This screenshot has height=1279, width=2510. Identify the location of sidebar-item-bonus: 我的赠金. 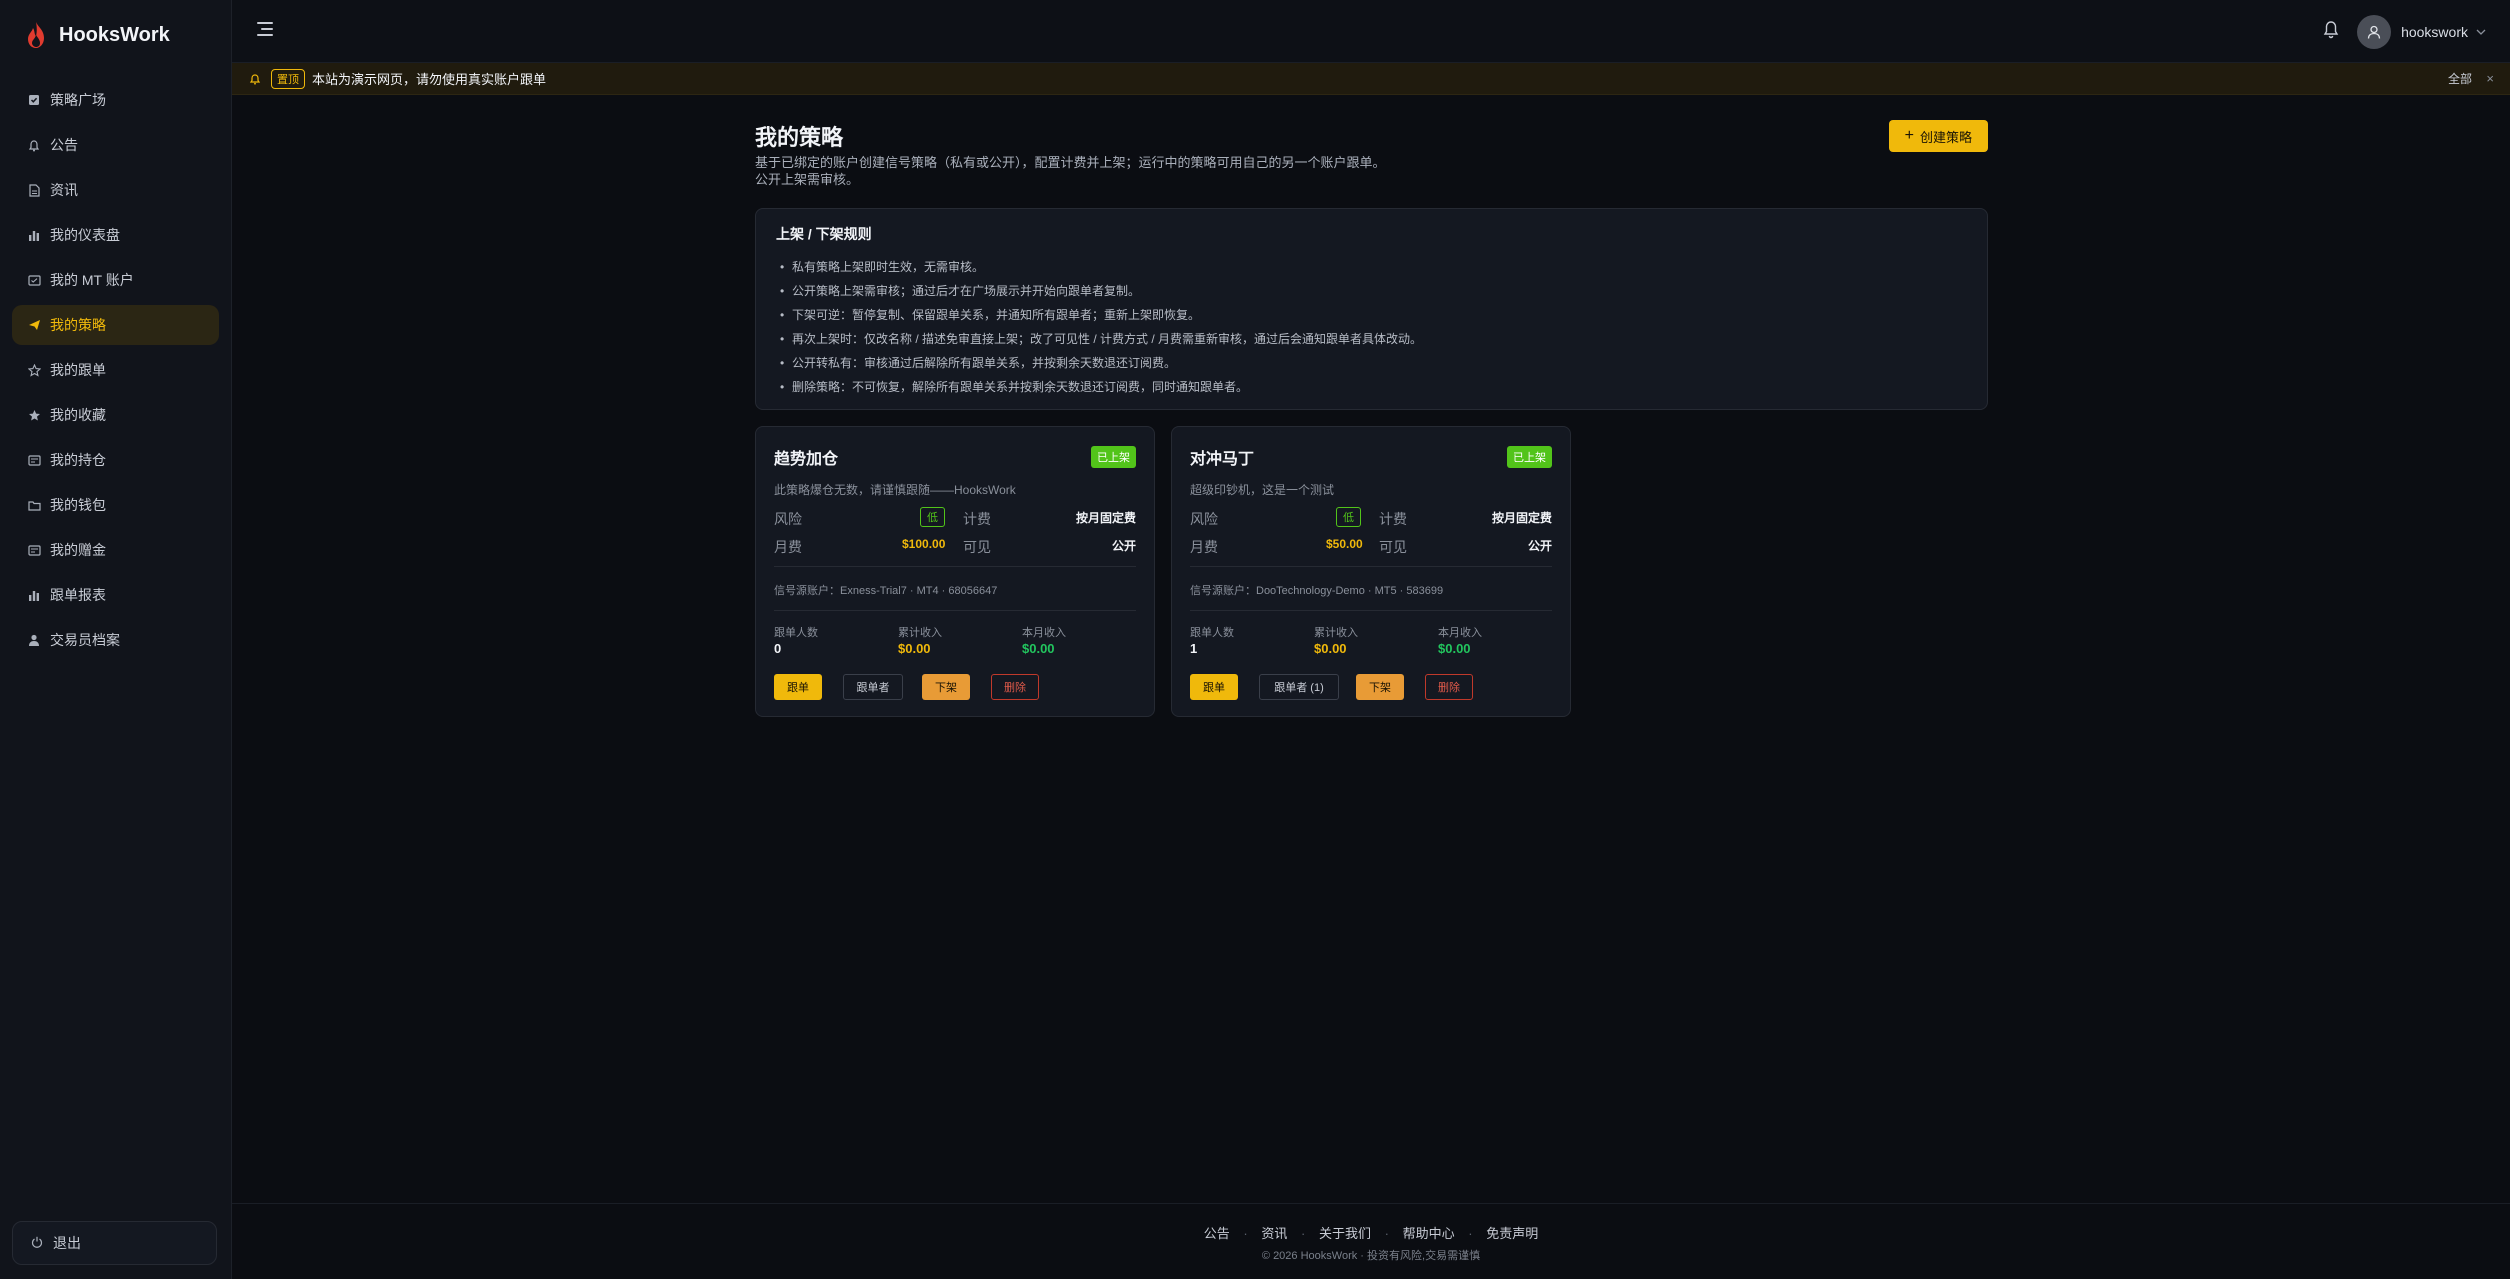
(115, 550).